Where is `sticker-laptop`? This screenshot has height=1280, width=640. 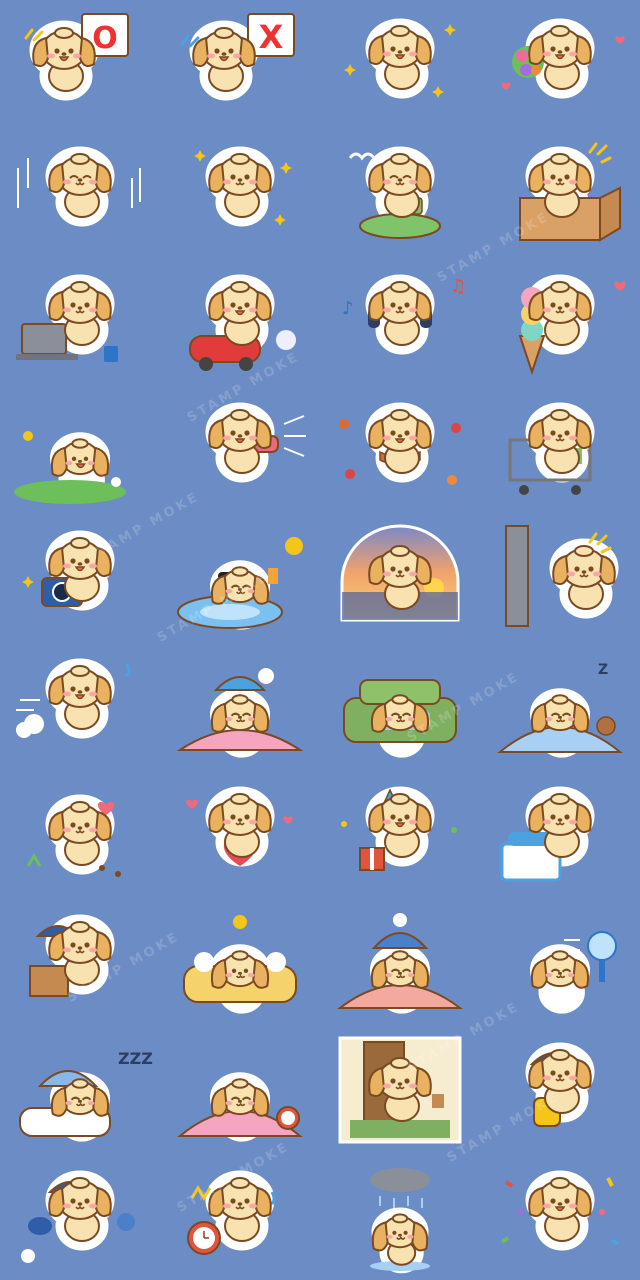
sticker-laptop is located at coordinates (80, 320).